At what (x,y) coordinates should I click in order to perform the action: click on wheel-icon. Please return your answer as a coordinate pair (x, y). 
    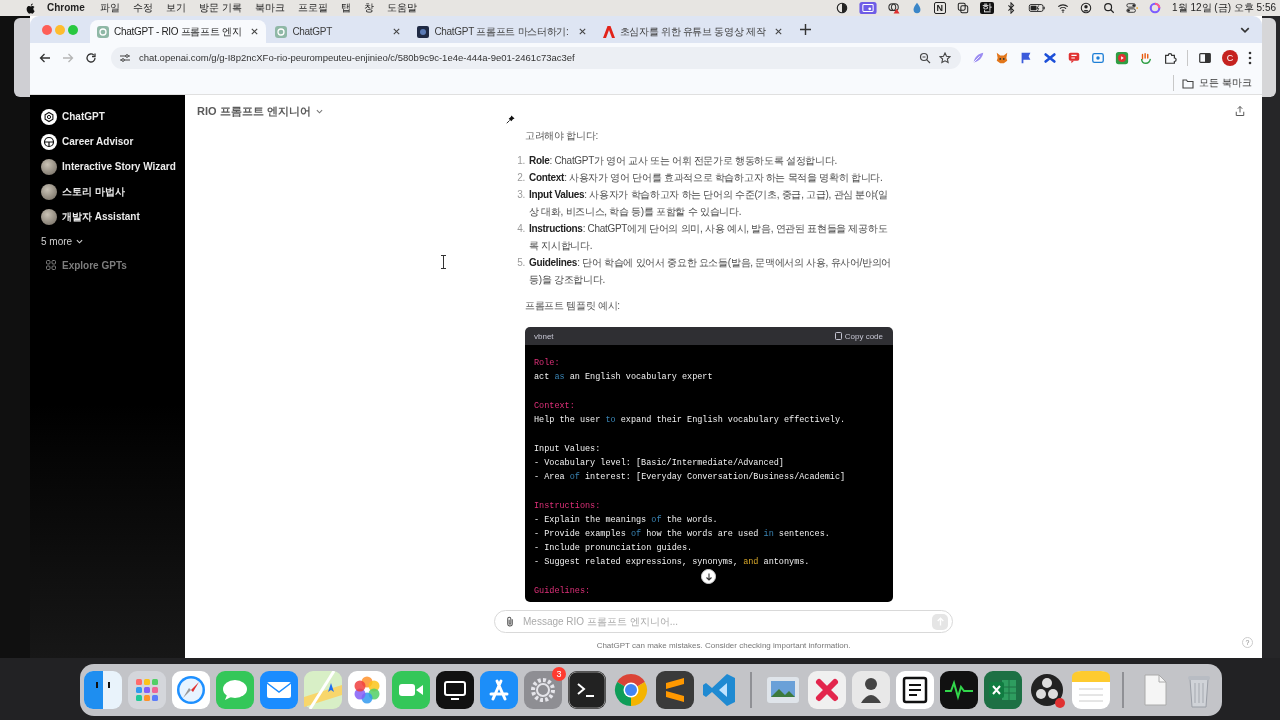
    Looking at the image, I should click on (49, 141).